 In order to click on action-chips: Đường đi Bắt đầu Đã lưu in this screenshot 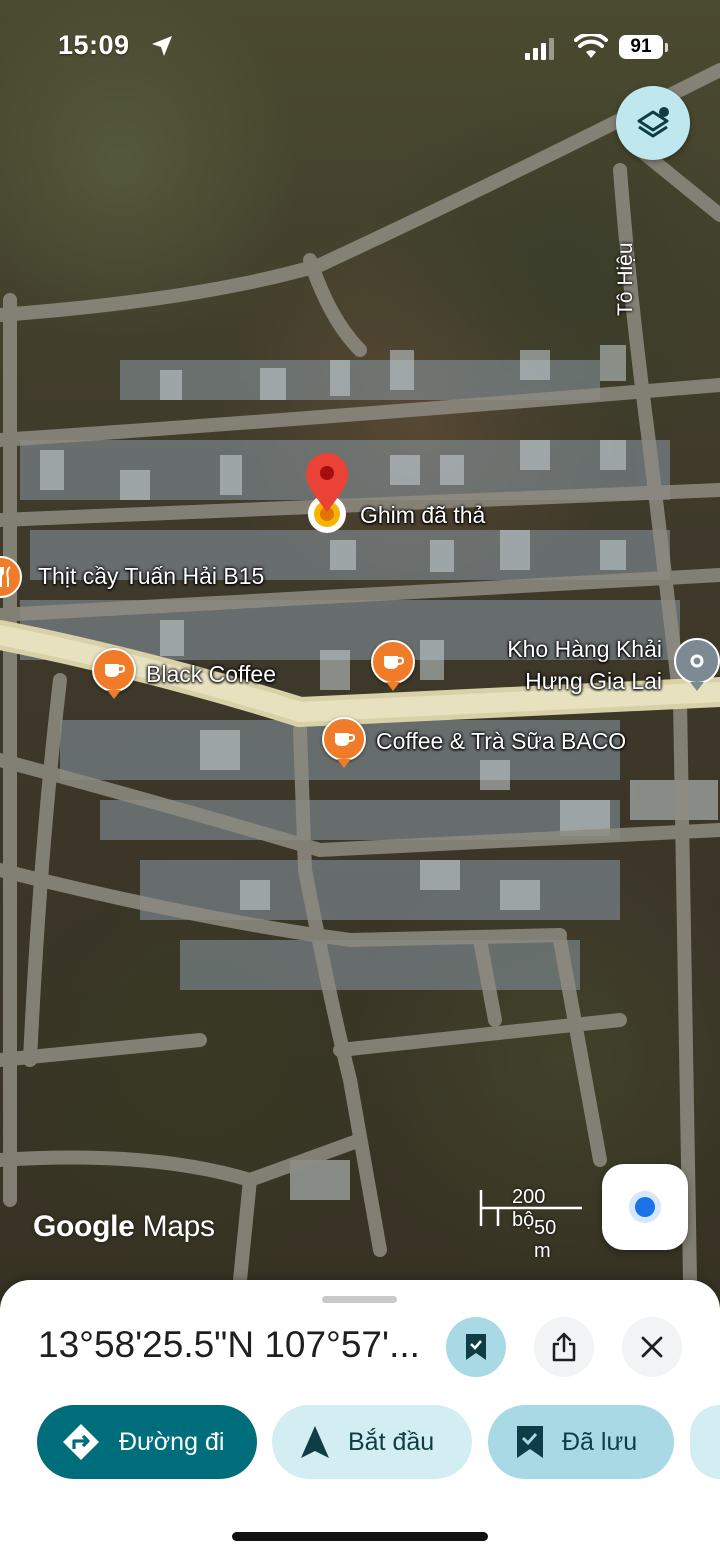, I will do `click(360, 1443)`.